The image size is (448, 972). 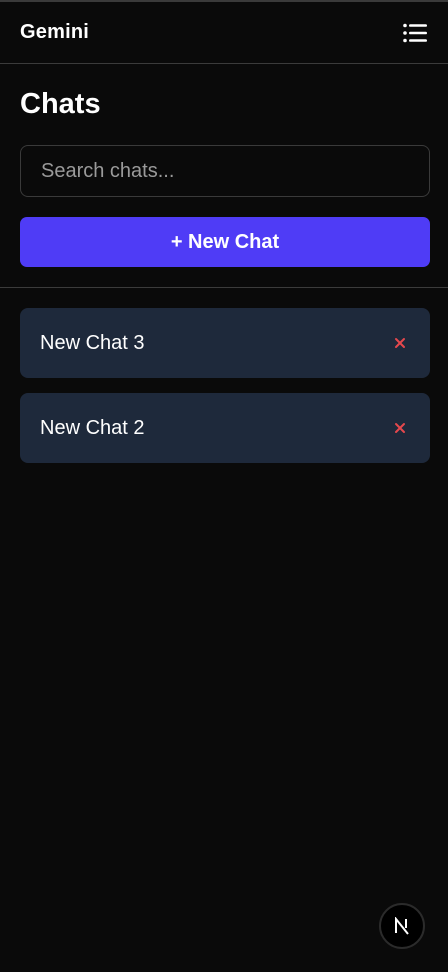 What do you see at coordinates (60, 104) in the screenshot?
I see `page-title: Chats` at bounding box center [60, 104].